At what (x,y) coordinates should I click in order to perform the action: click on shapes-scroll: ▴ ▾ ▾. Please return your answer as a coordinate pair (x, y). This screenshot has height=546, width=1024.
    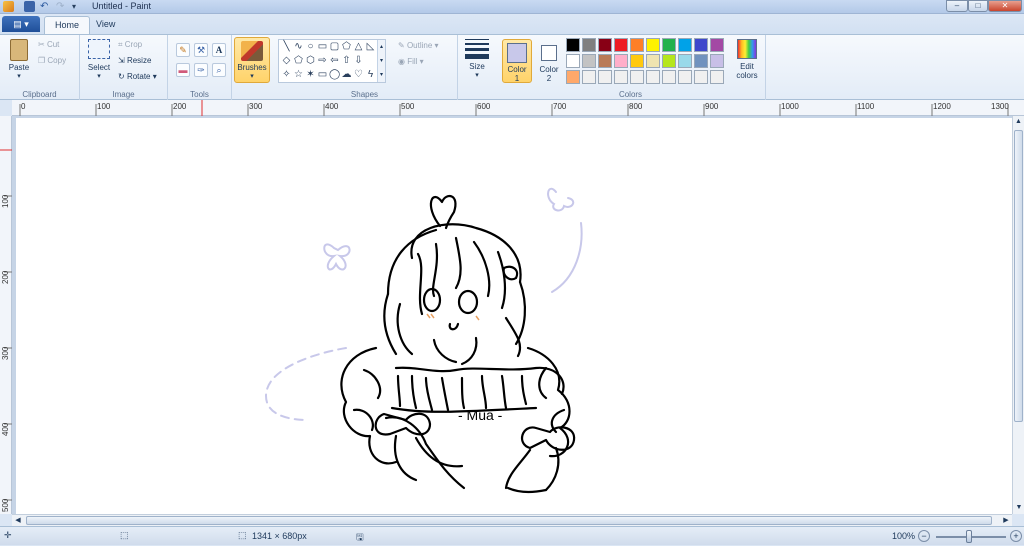
    Looking at the image, I should click on (381, 61).